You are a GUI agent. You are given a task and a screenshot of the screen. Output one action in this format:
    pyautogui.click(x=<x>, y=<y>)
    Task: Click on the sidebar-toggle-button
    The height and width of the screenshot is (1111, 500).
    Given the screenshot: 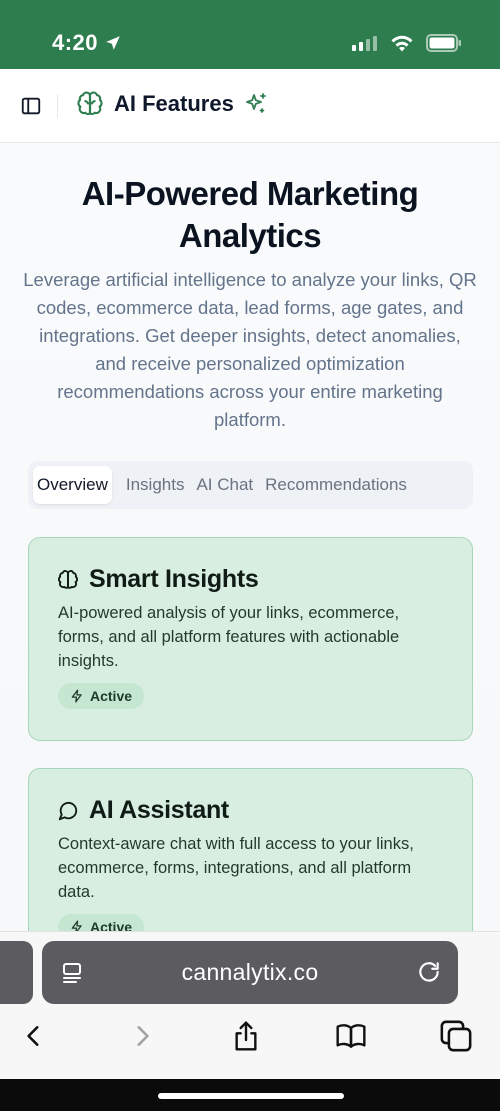 What is the action you would take?
    pyautogui.click(x=31, y=106)
    